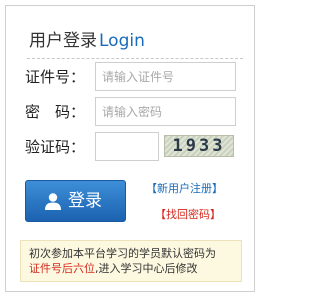 This screenshot has height=298, width=320. What do you see at coordinates (146, 268) in the screenshot?
I see `notice-text-2: ,进入学习中心后修改` at bounding box center [146, 268].